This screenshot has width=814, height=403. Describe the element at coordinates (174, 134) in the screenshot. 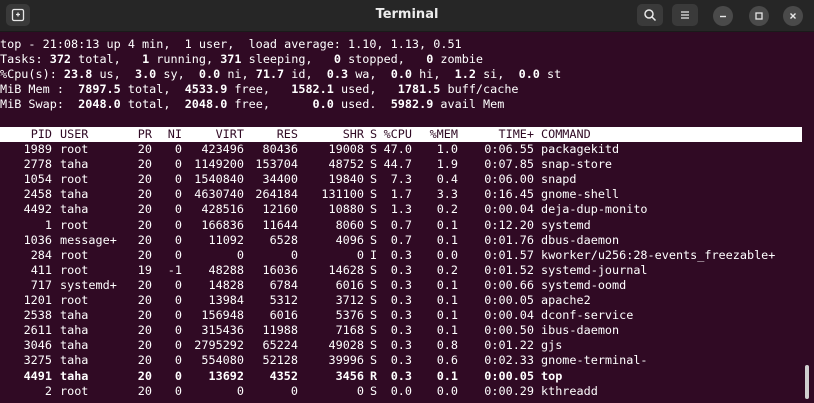

I see `header-ni: NI` at that location.